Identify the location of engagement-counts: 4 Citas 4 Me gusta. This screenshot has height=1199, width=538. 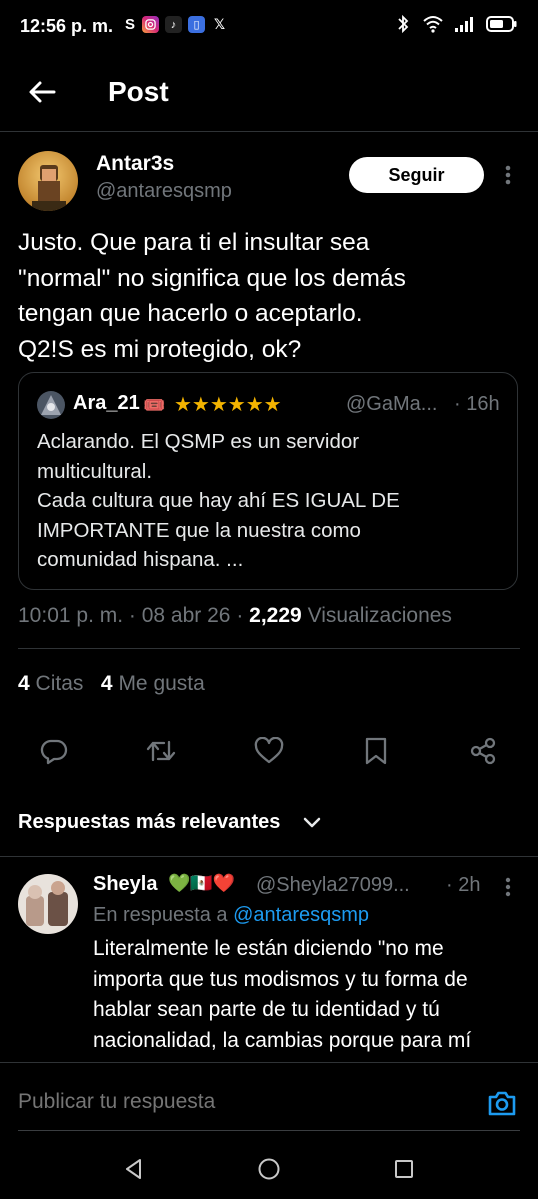
(111, 684).